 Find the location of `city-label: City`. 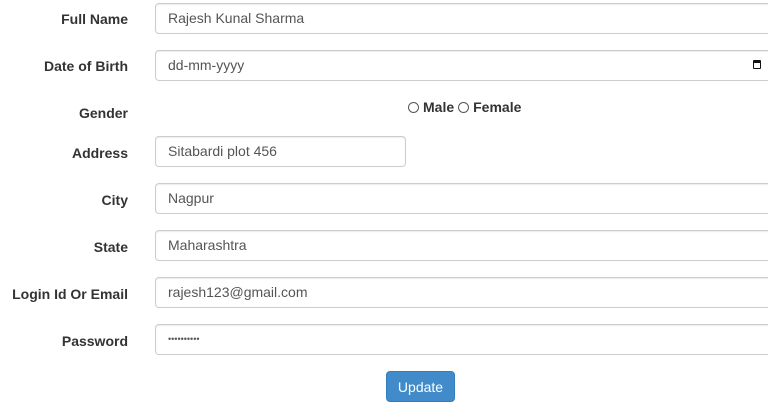

city-label: City is located at coordinates (114, 200).